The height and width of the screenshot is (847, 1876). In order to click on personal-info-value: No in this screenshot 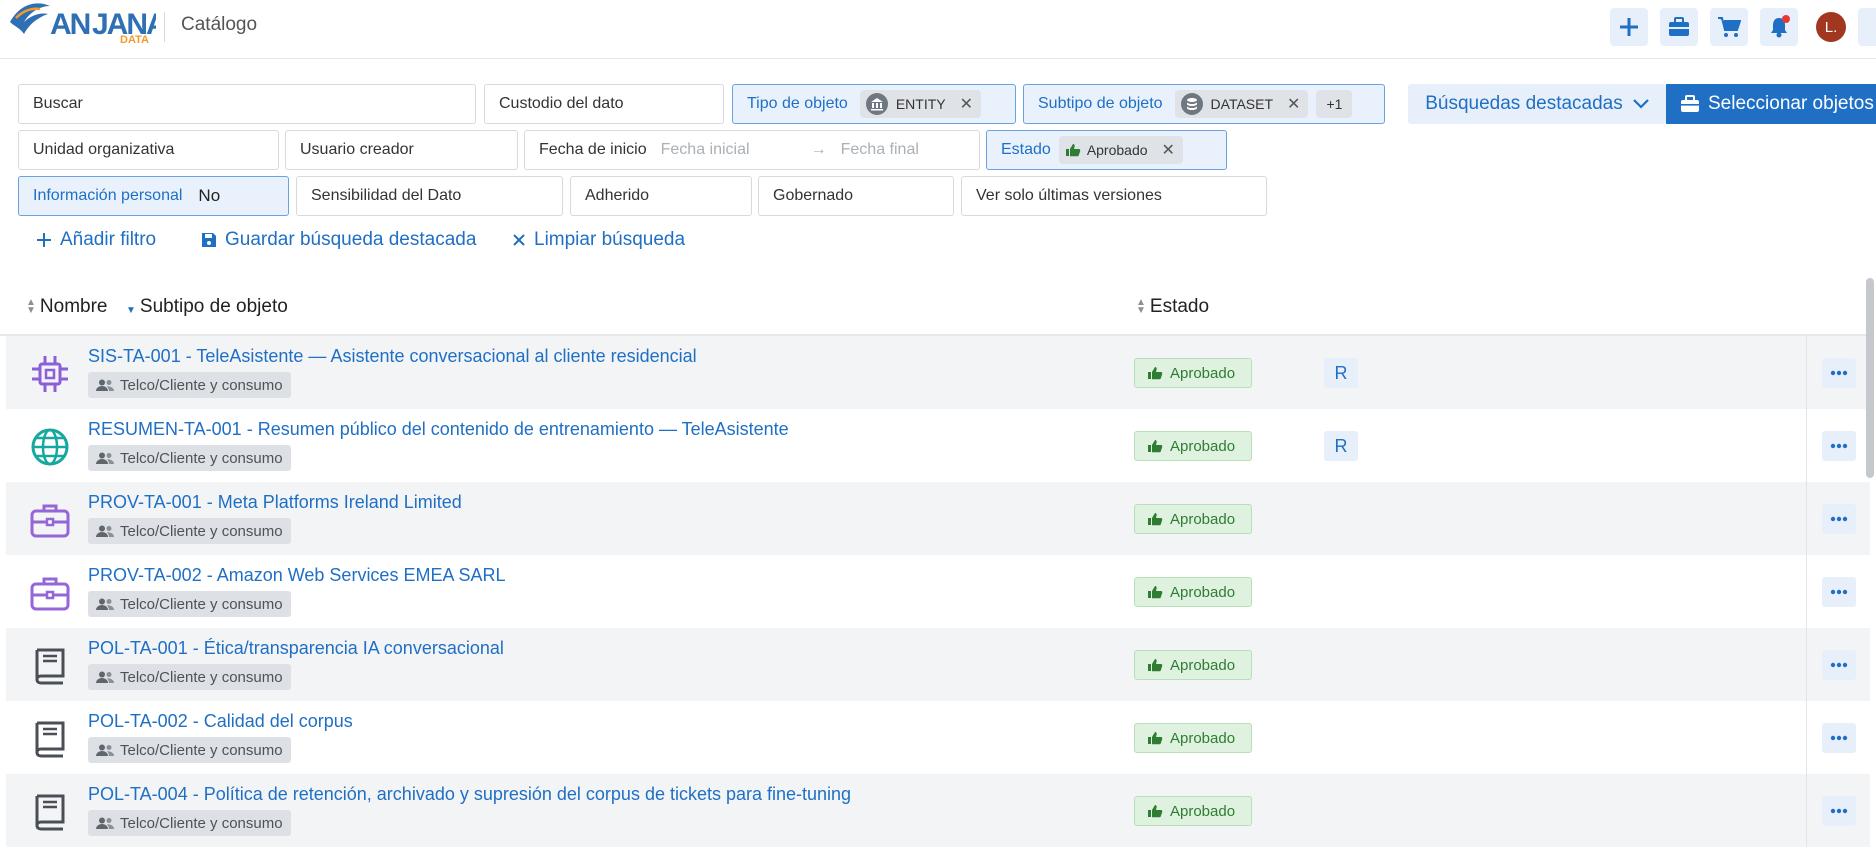, I will do `click(209, 195)`.